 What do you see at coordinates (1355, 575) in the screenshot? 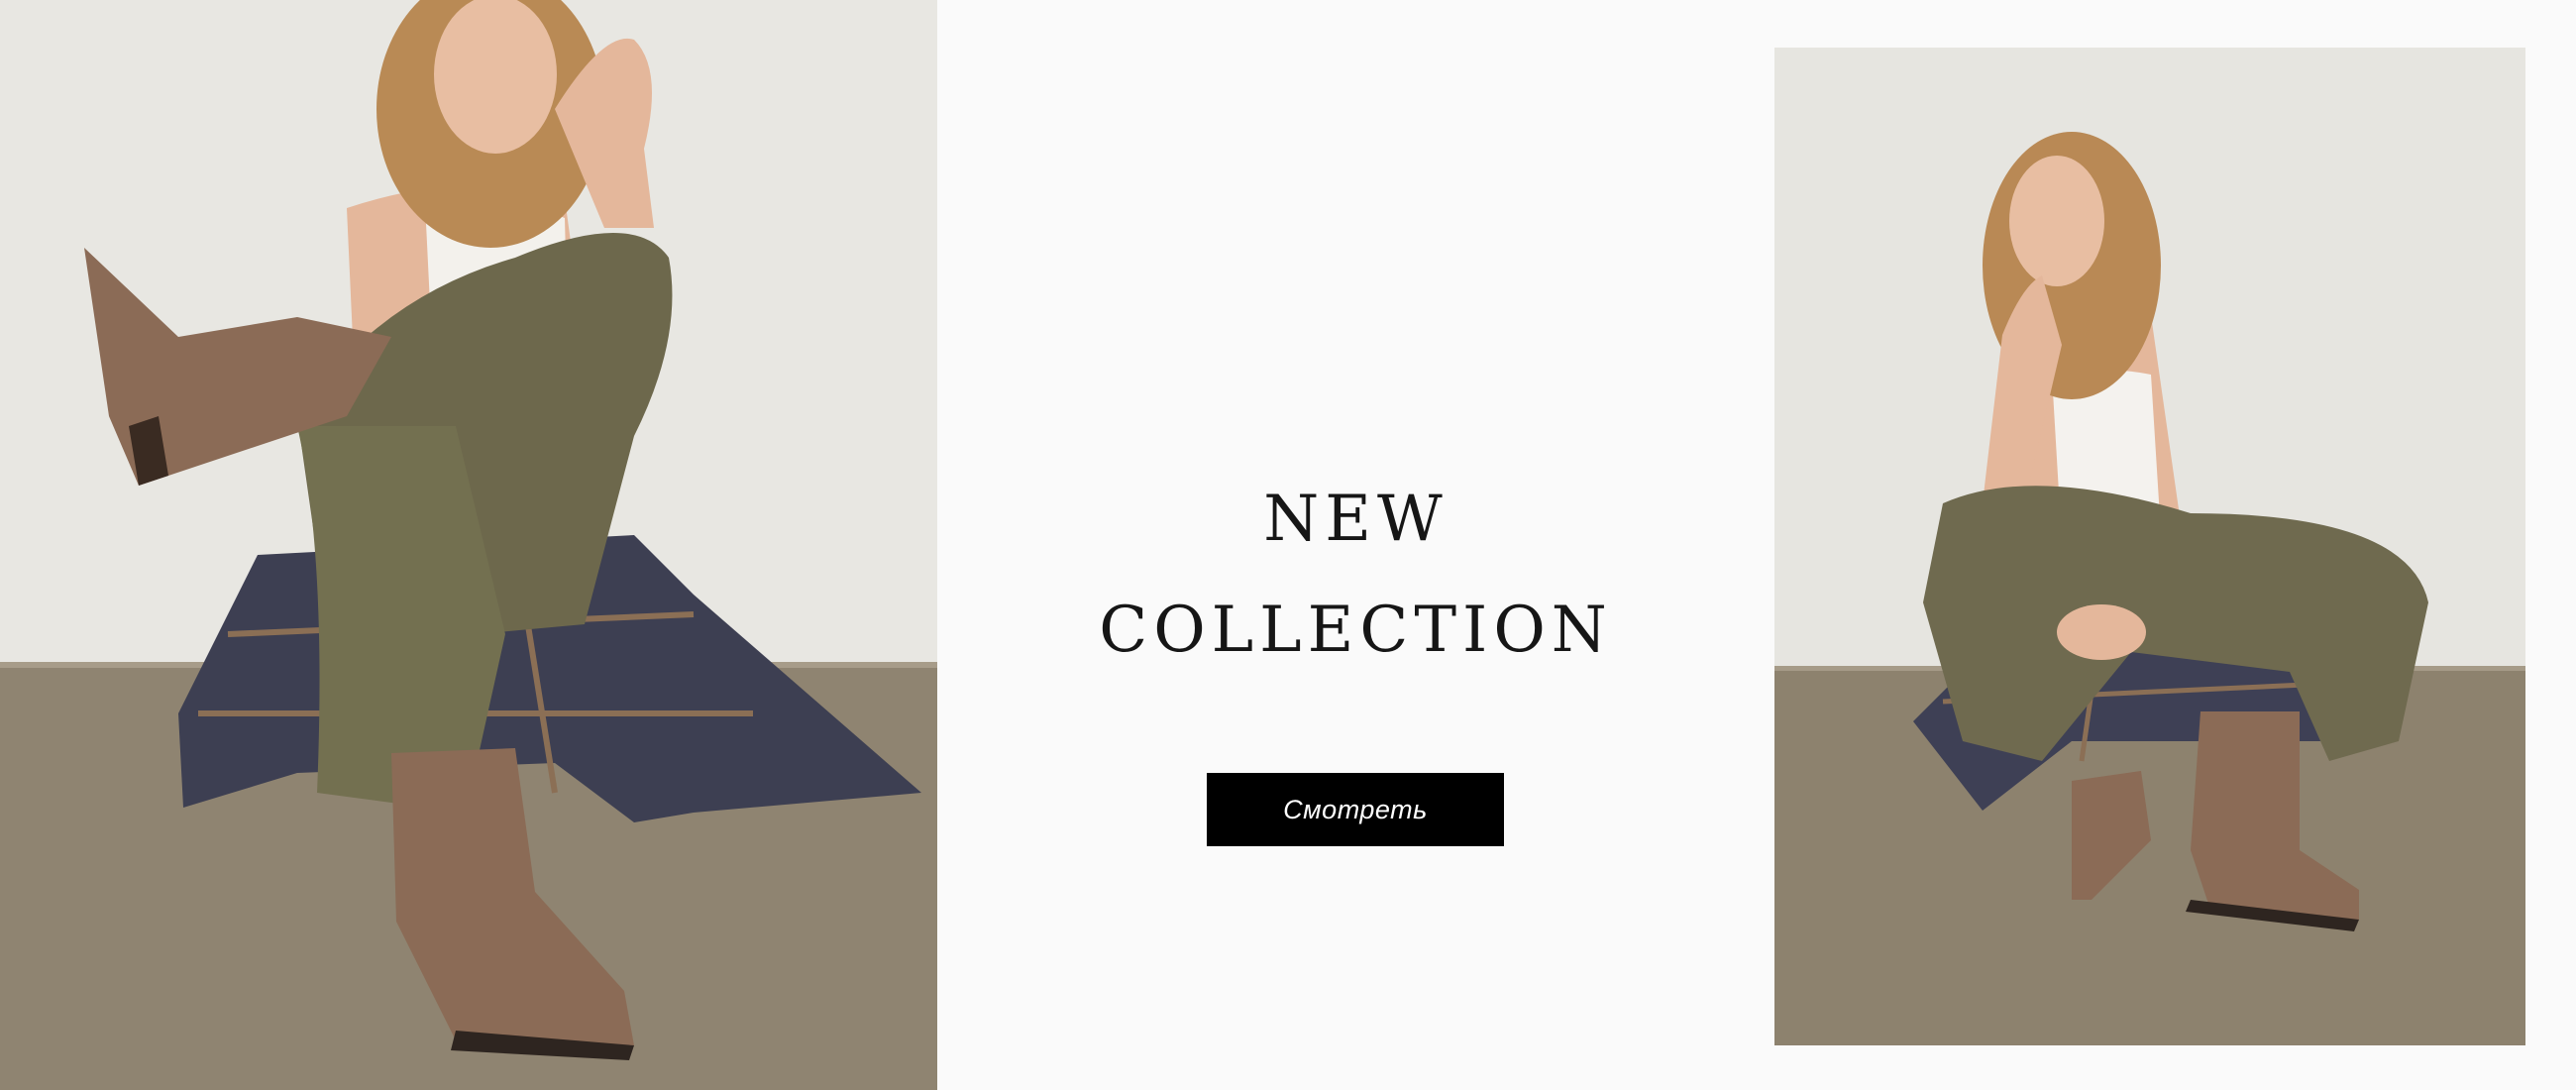
I see `hero-headline: NEW COLLECTION` at bounding box center [1355, 575].